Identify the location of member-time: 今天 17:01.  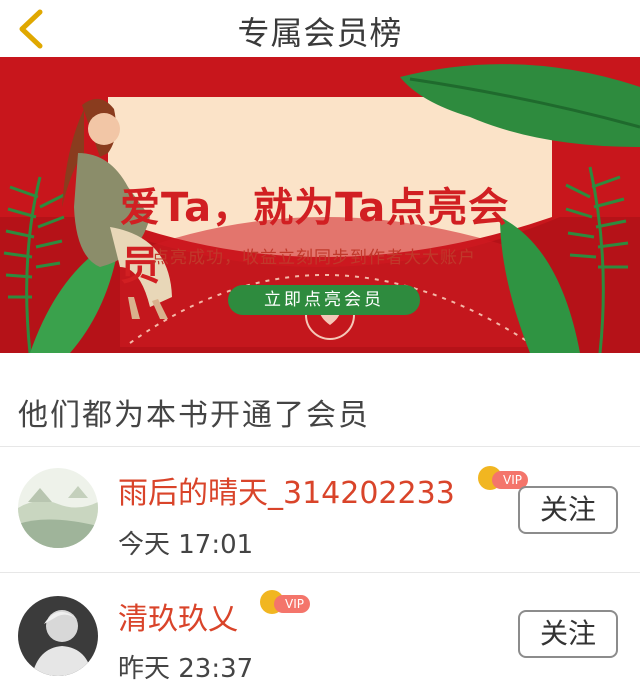
(186, 545).